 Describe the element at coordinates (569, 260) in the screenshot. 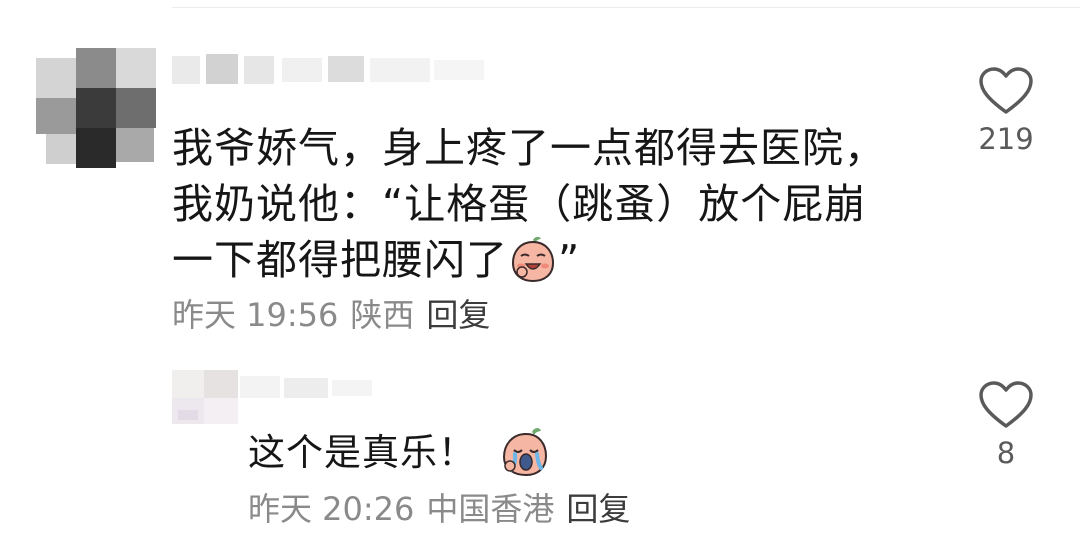

I see `closing-quote: ”` at that location.